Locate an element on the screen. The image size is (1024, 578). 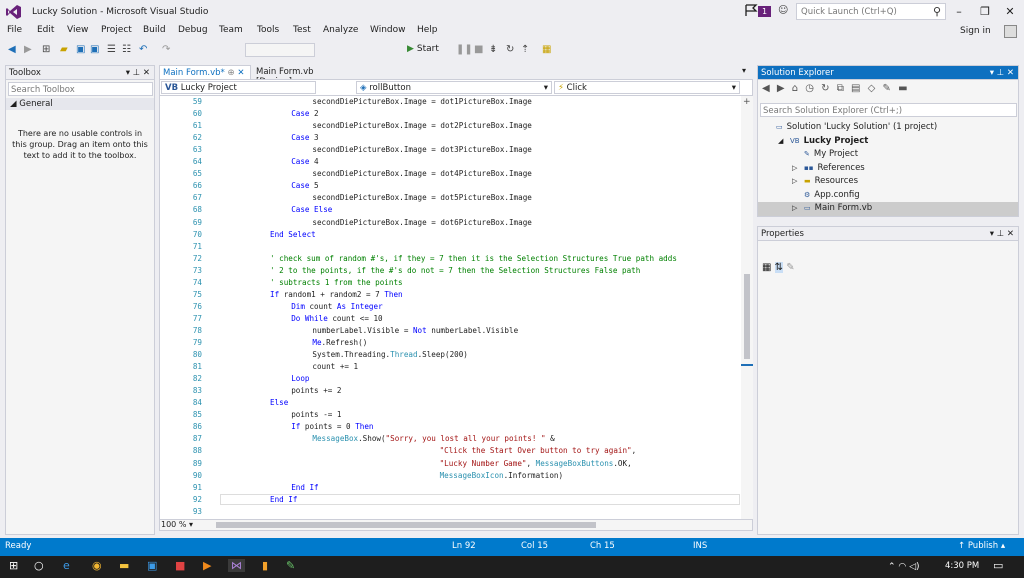
back-icon: ◀ is located at coordinates (12, 49).